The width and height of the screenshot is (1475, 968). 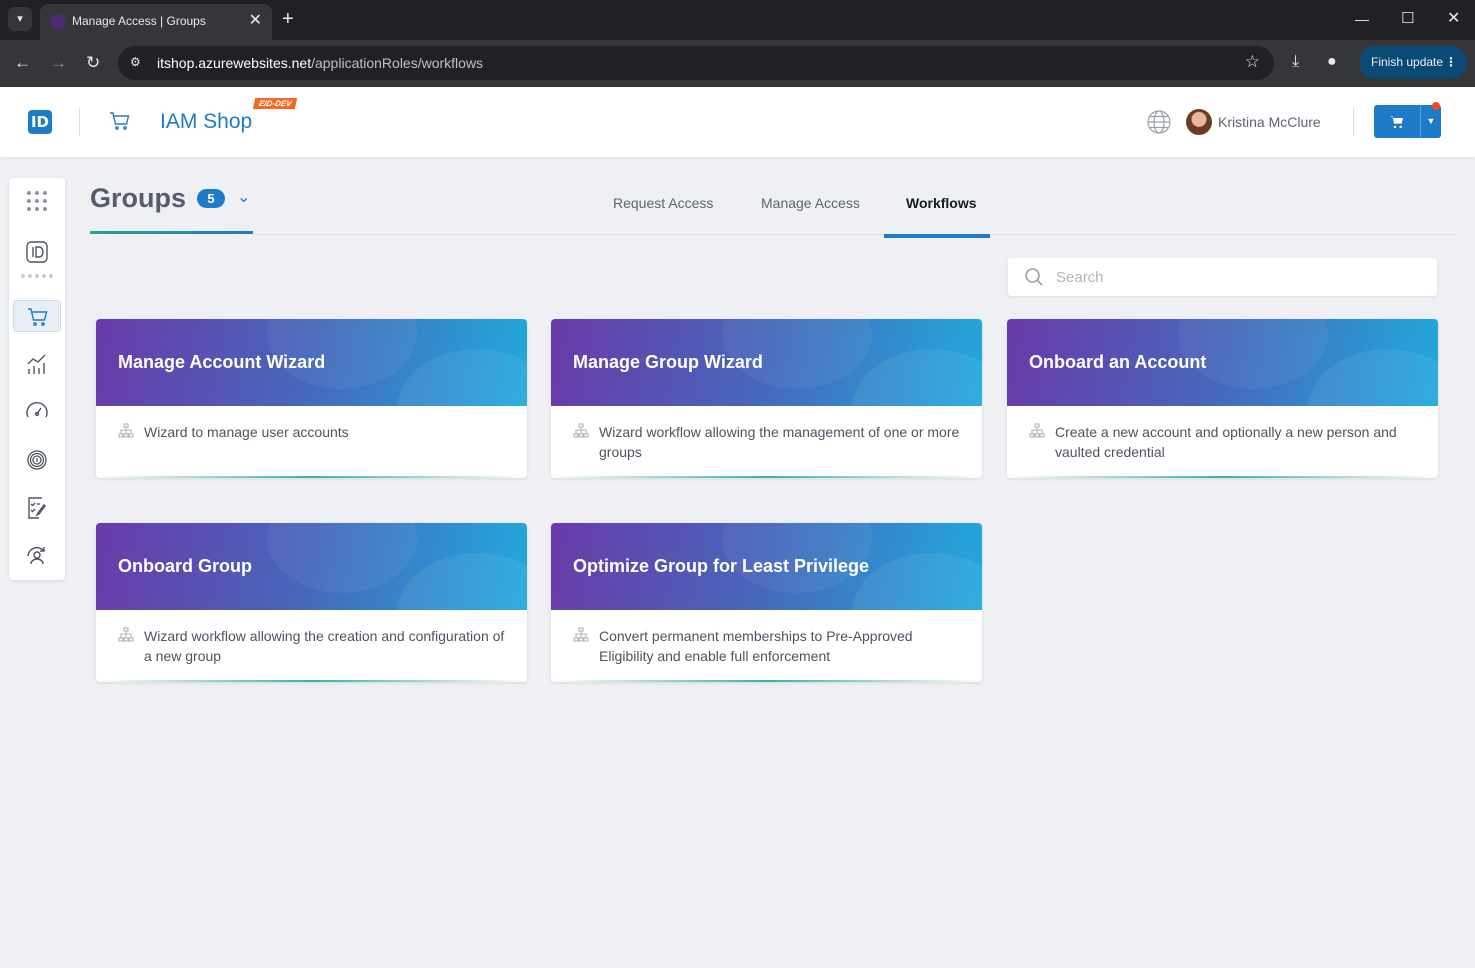 I want to click on site-info-icon: ⚙, so click(x=138, y=63).